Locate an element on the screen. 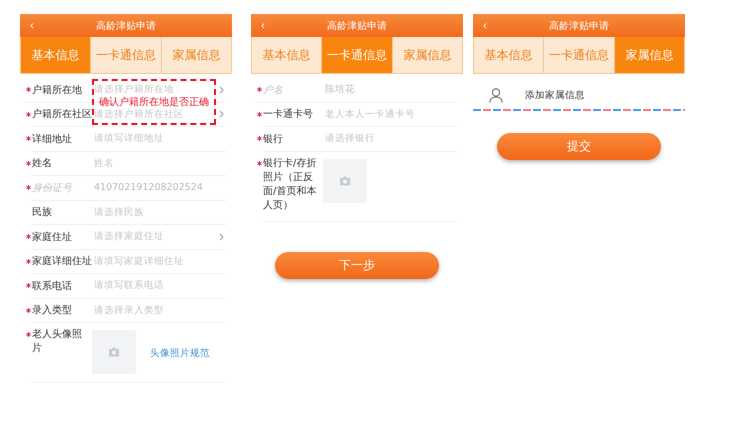 This screenshot has height=440, width=745. field-label: 户籍所在地 is located at coordinates (57, 90).